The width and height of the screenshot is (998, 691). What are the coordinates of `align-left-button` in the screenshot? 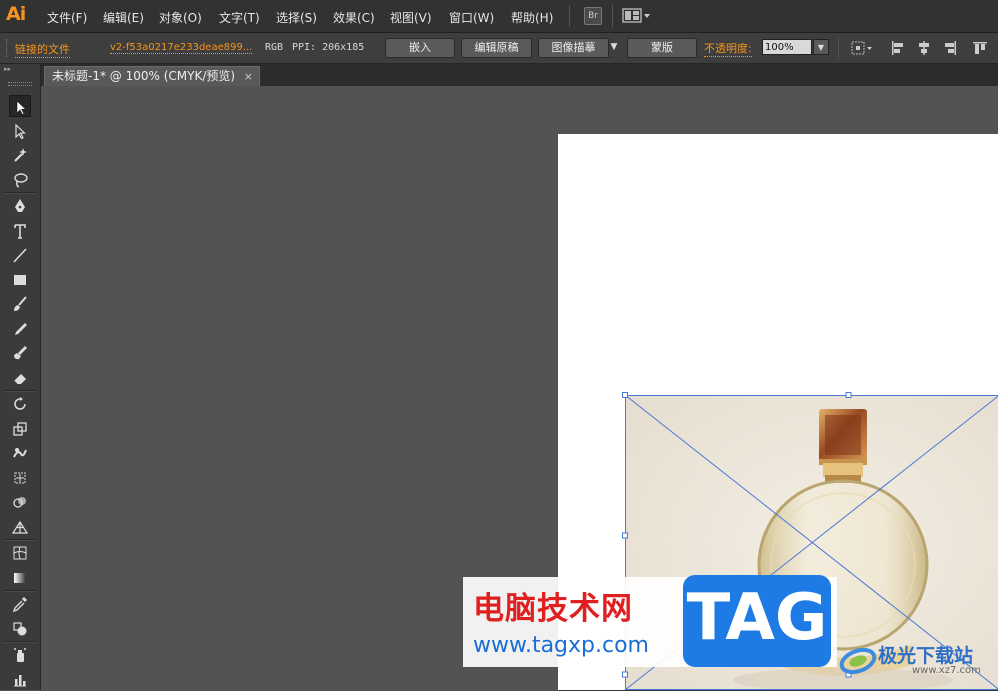 It's located at (898, 48).